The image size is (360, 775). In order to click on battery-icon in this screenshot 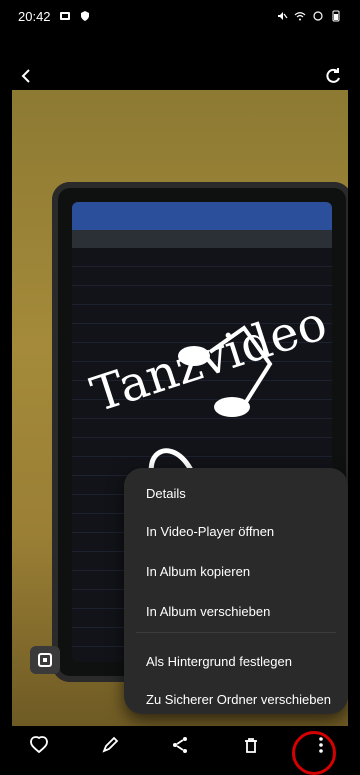, I will do `click(336, 16)`.